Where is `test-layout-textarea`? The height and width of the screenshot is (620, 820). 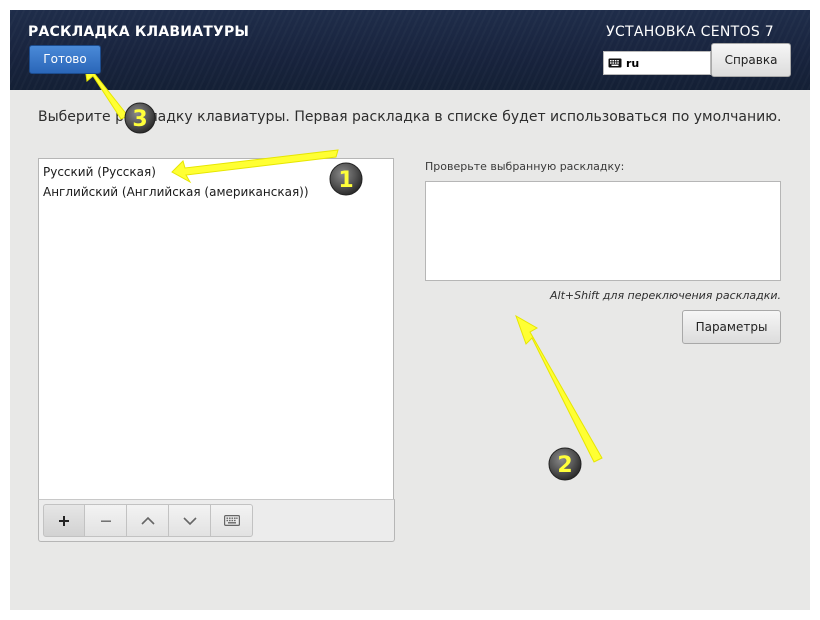
test-layout-textarea is located at coordinates (603, 231).